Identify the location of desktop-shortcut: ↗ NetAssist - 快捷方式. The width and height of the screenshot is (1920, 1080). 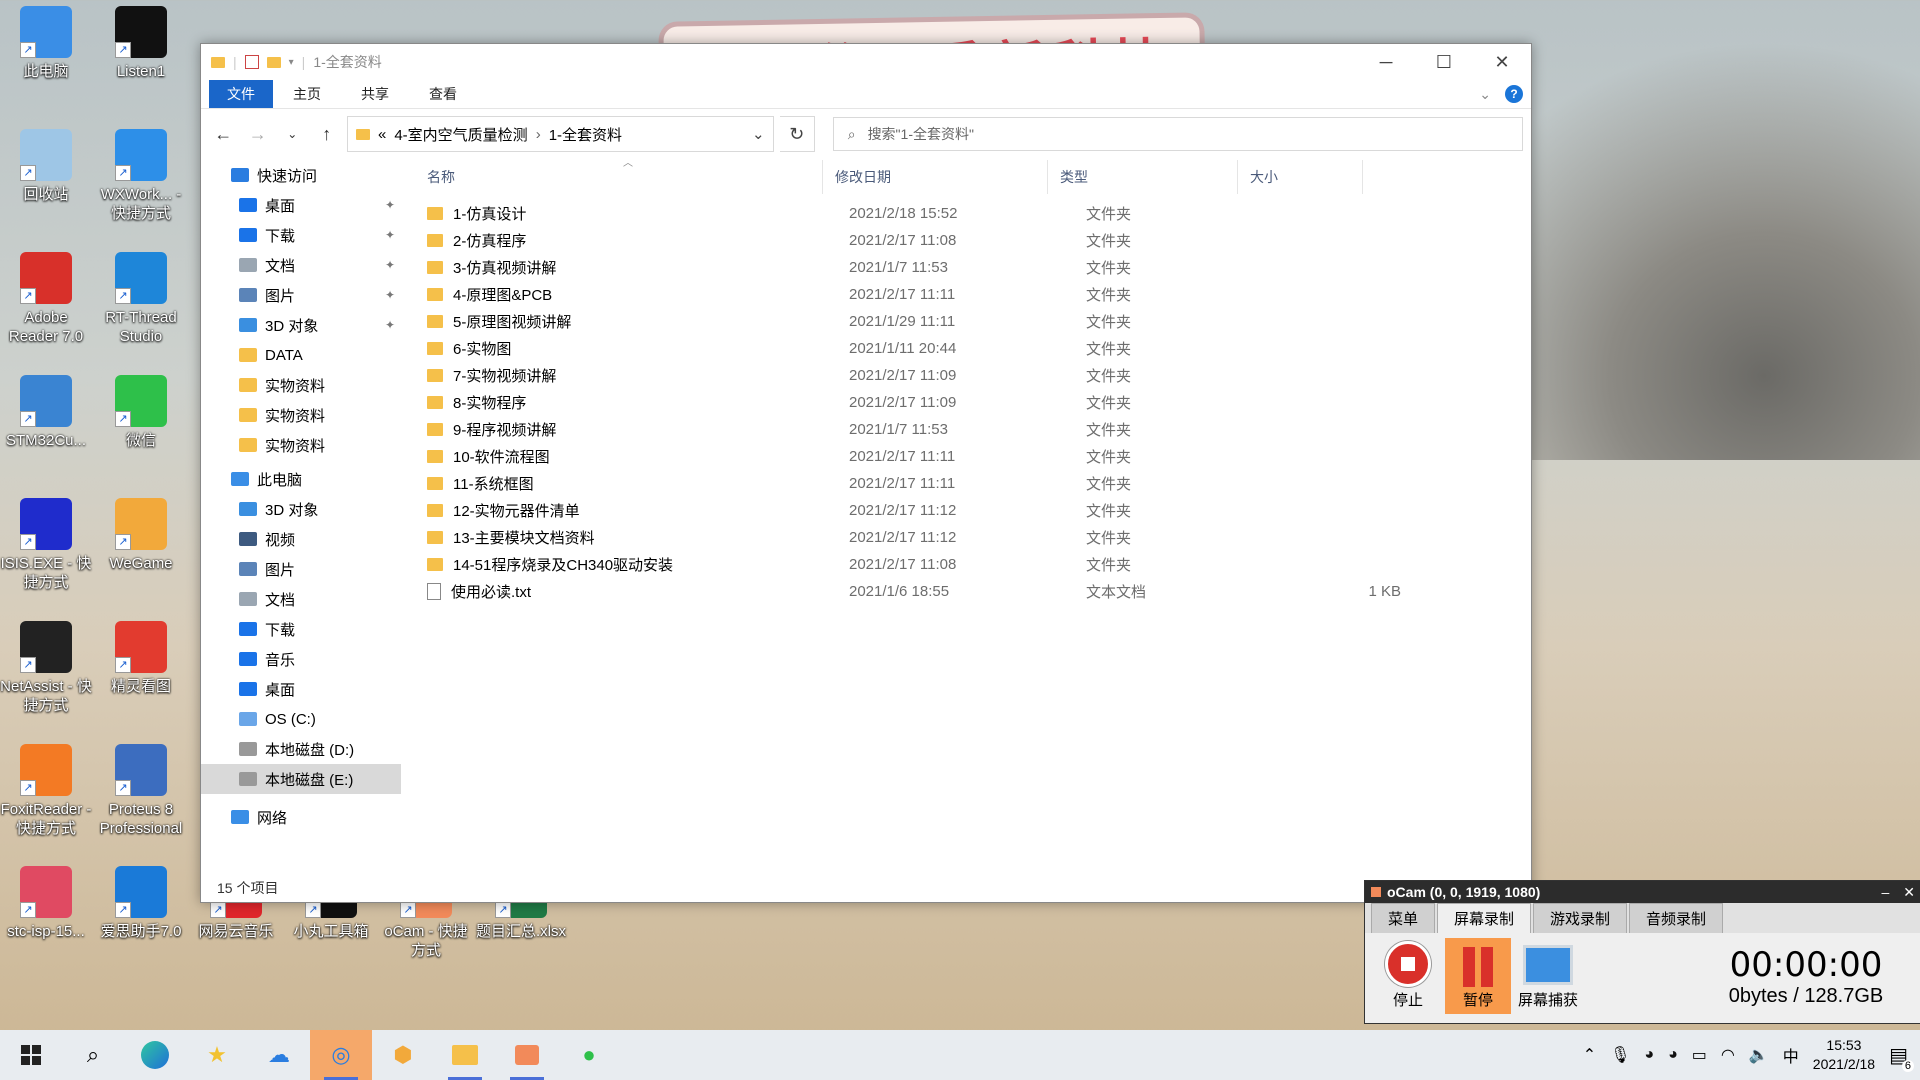
(46, 665).